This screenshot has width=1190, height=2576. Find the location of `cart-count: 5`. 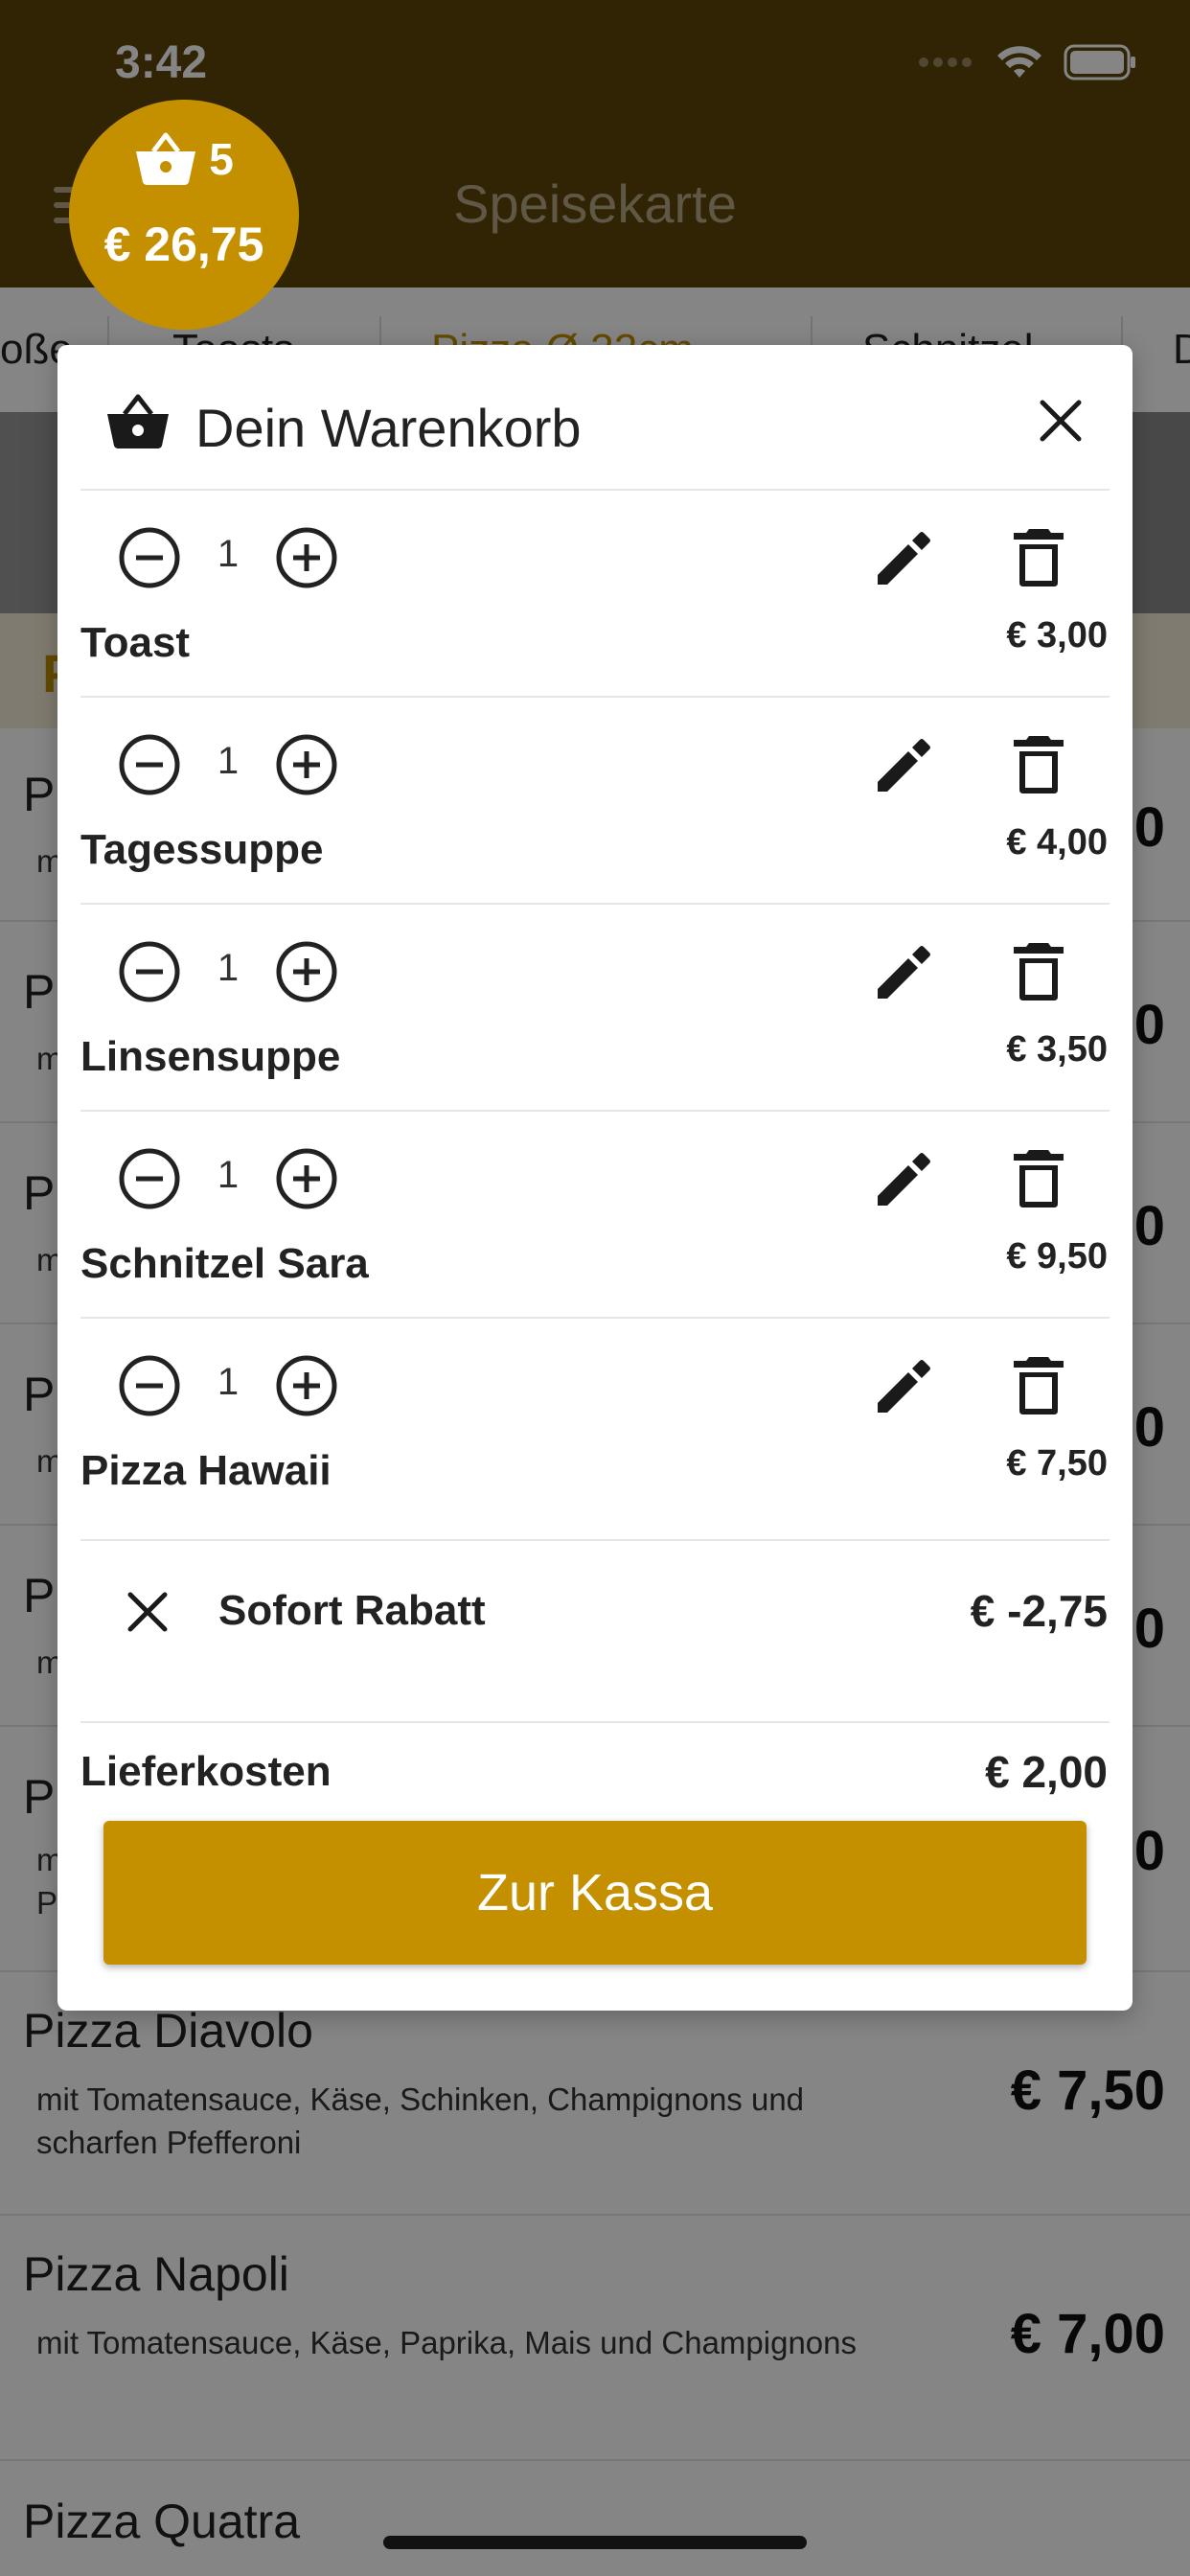

cart-count: 5 is located at coordinates (222, 159).